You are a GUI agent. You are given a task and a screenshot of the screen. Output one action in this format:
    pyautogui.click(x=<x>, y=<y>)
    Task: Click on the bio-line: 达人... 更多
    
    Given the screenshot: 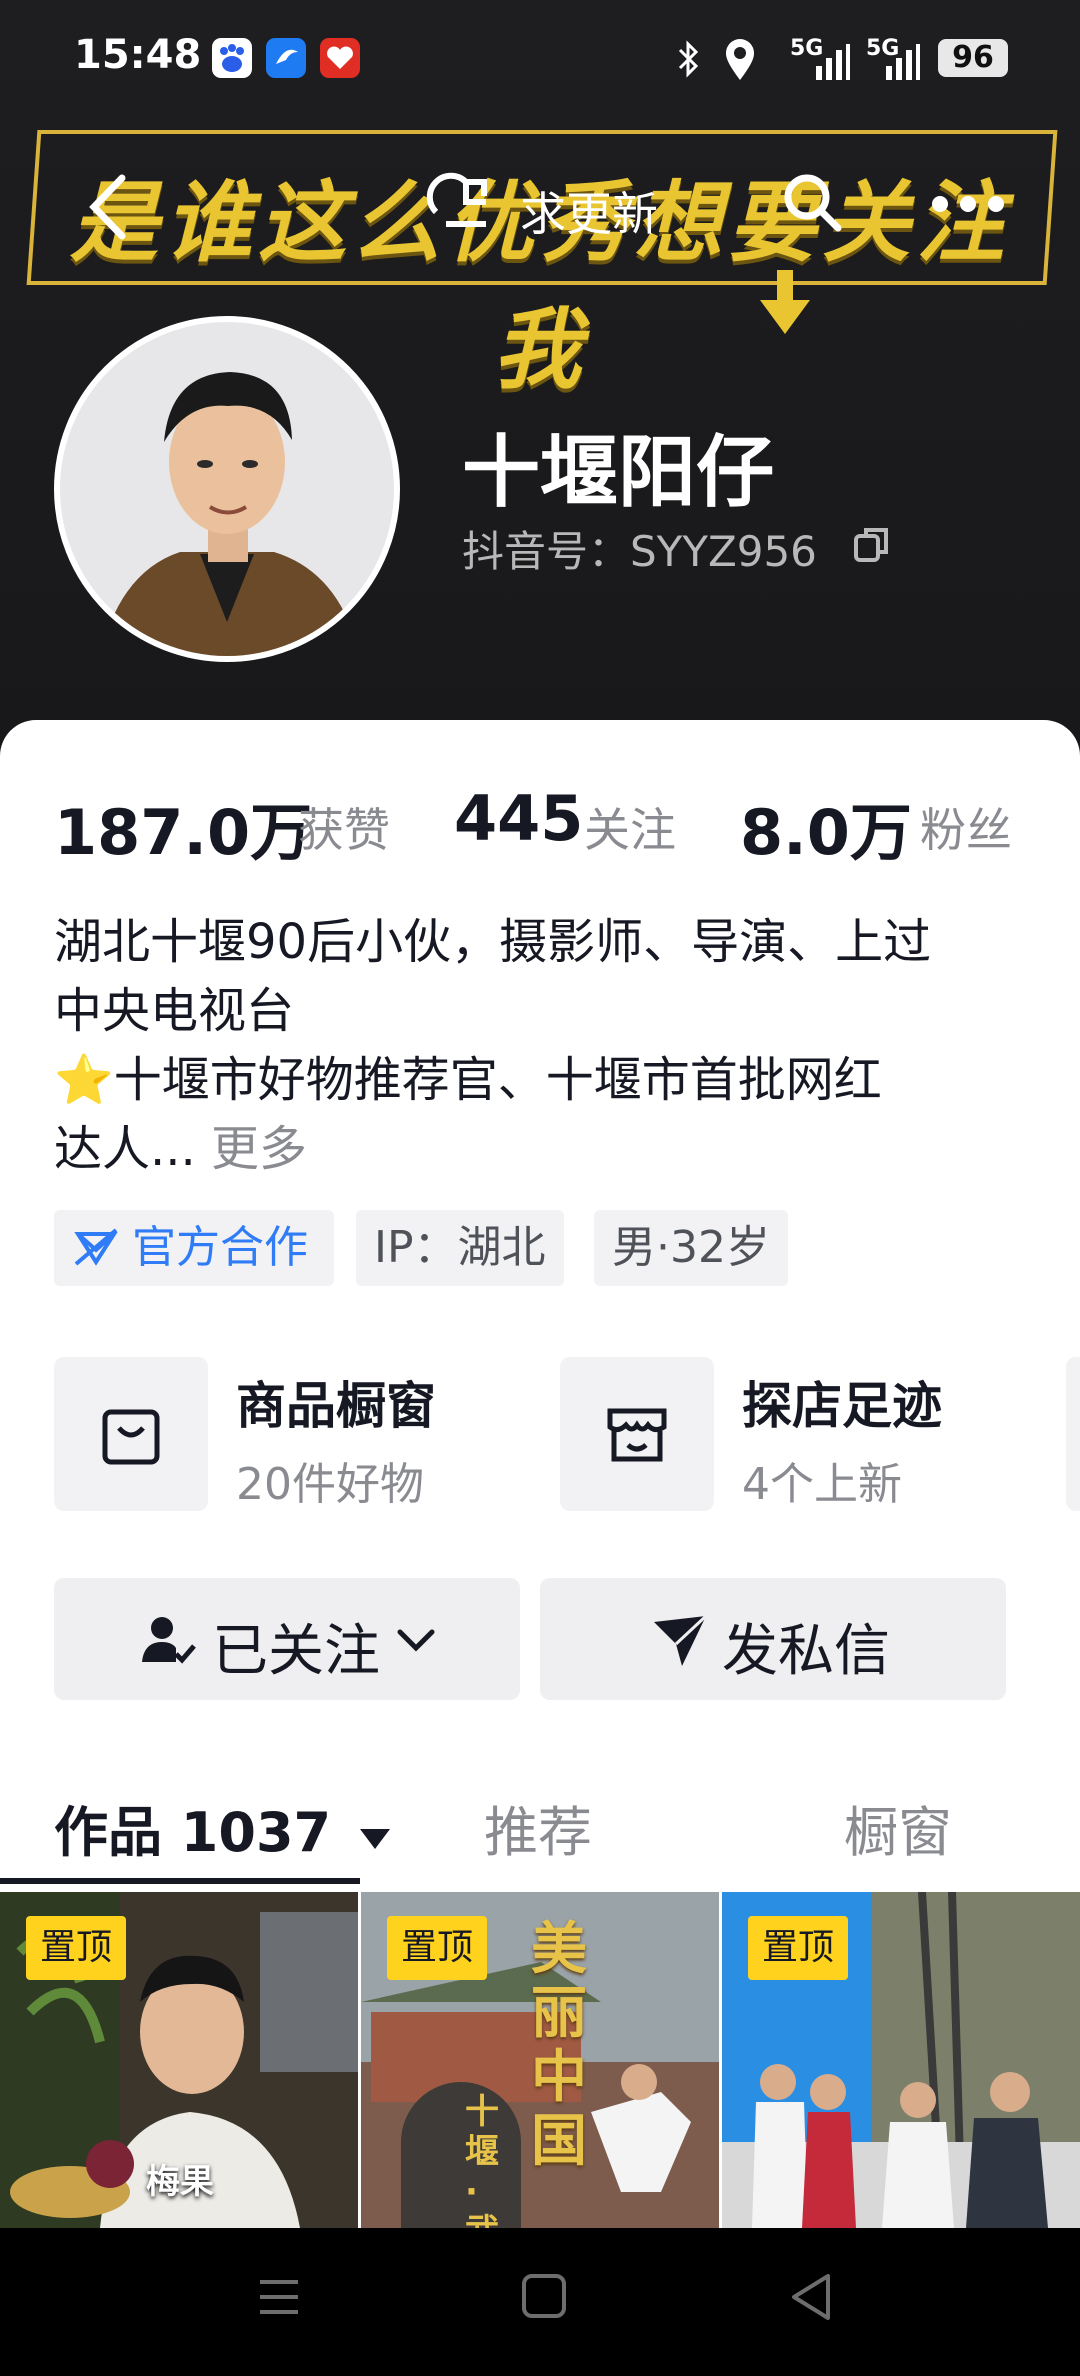 What is the action you would take?
    pyautogui.click(x=549, y=1149)
    